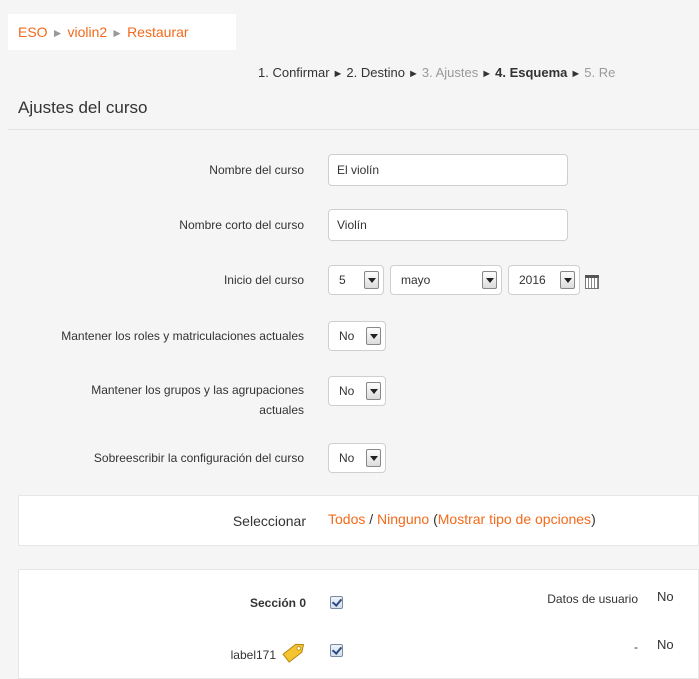  I want to click on select-label: Seleccionar, so click(269, 521).